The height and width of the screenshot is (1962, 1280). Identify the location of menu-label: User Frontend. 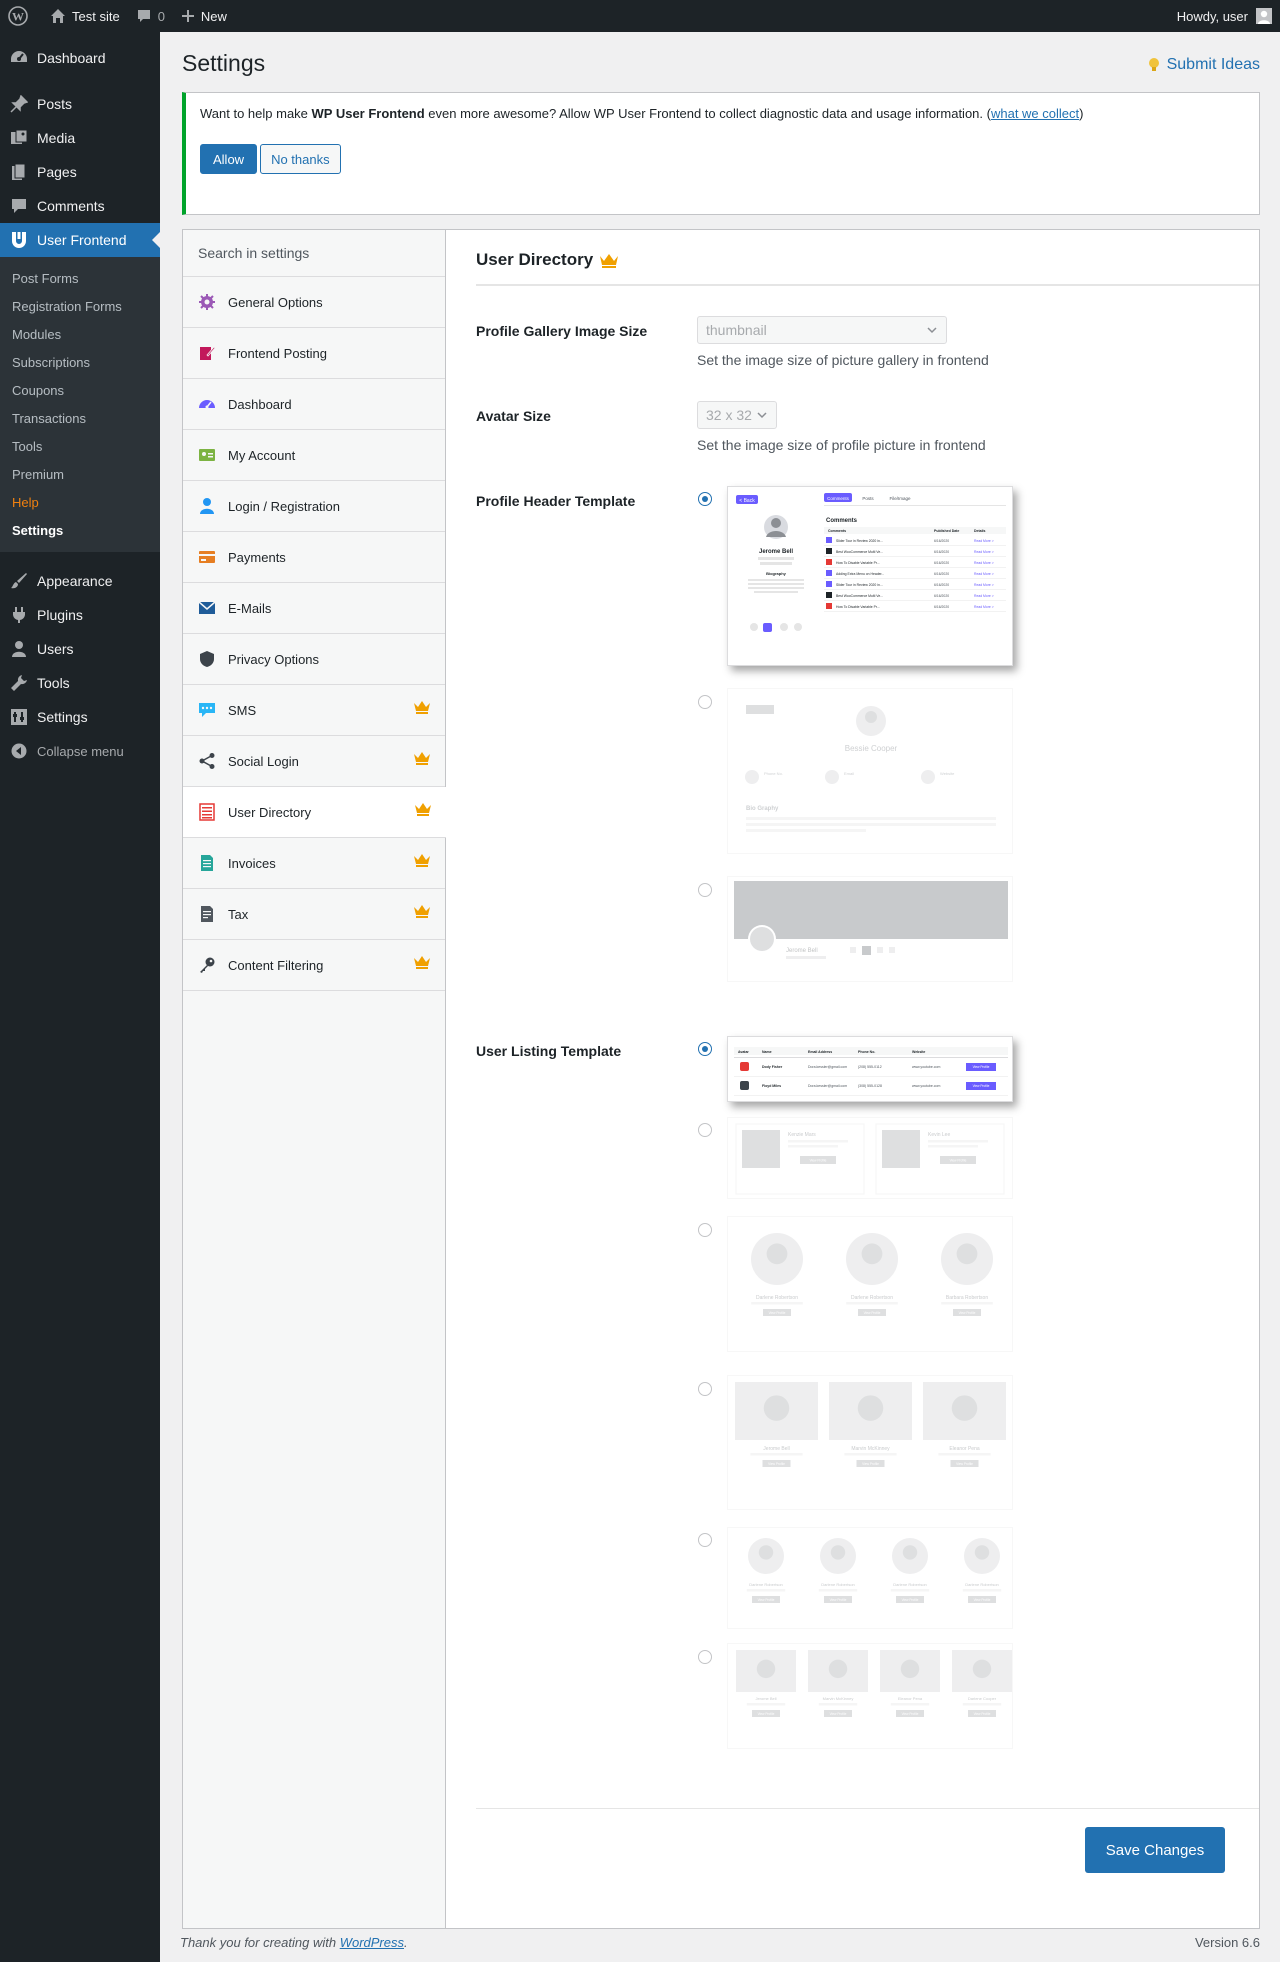
(82, 240).